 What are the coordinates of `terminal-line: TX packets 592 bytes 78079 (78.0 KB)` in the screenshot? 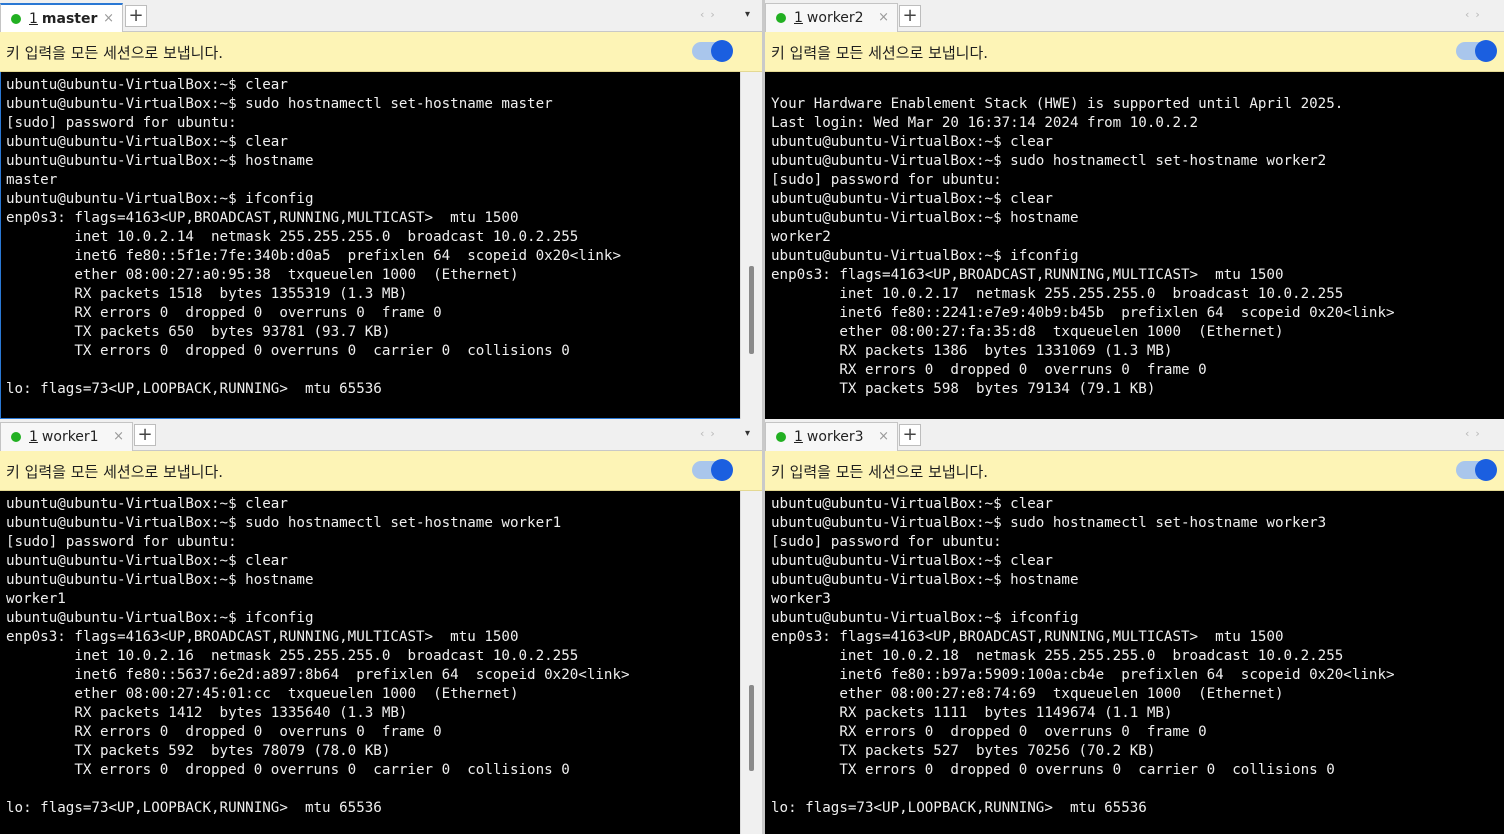 It's located at (198, 751).